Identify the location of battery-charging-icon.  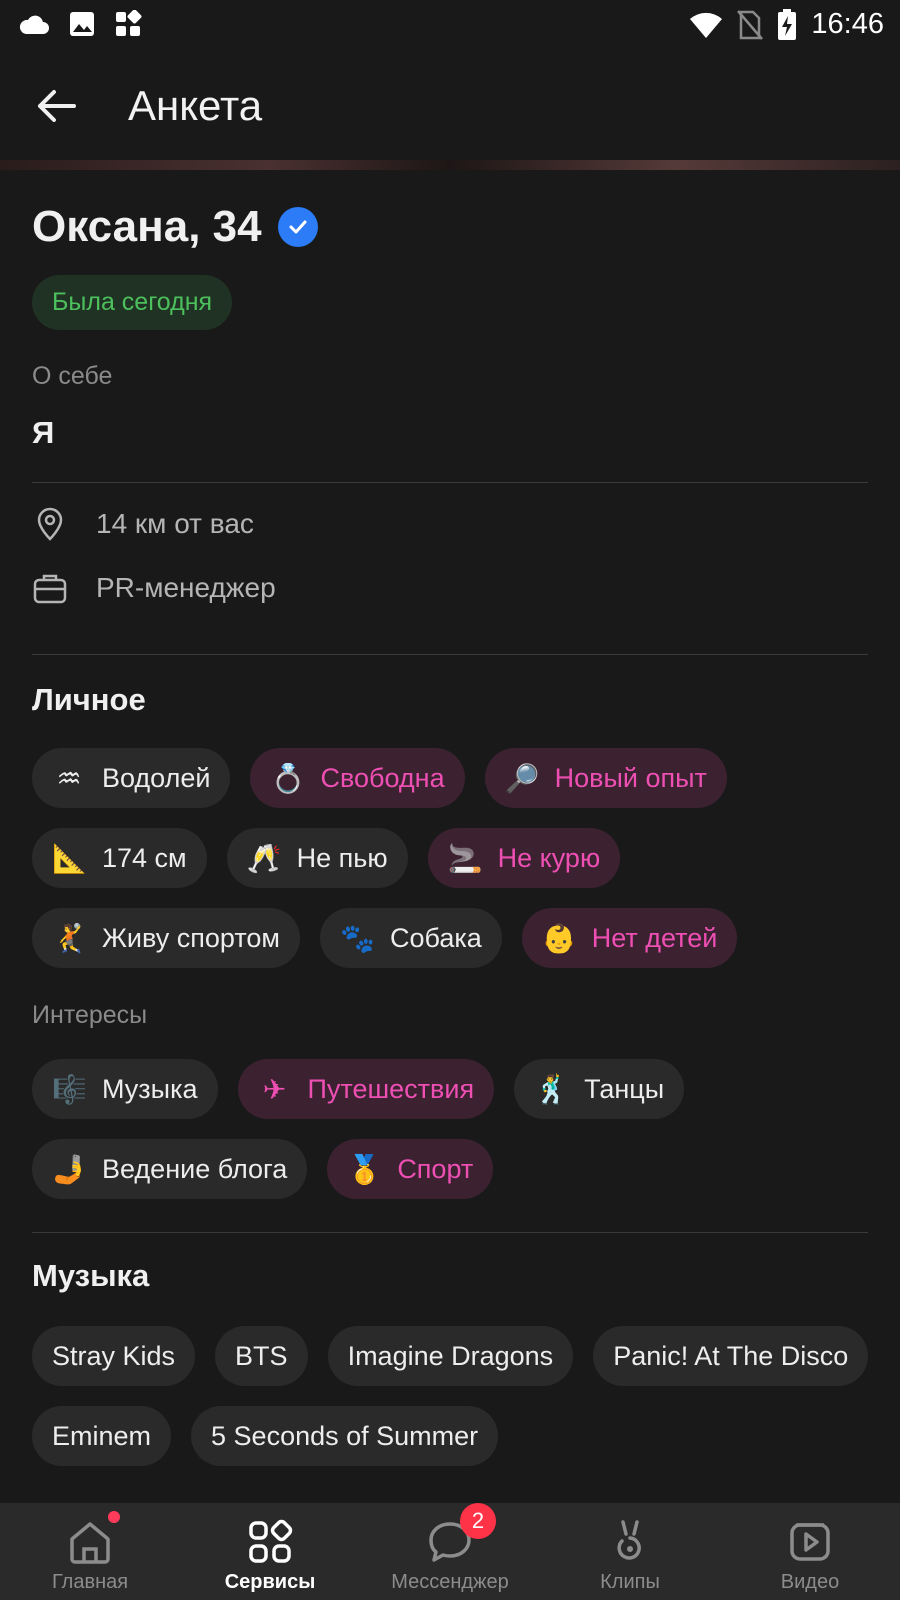
(787, 24).